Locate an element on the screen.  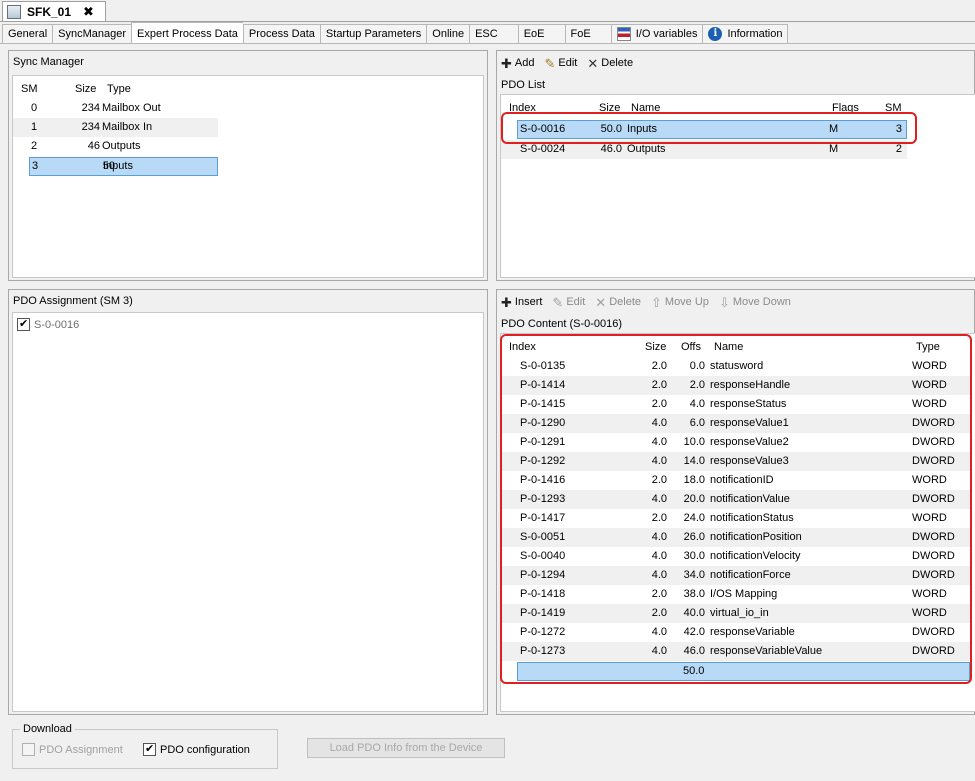
pdo-configuration-option: PDO configuration is located at coordinates (196, 749).